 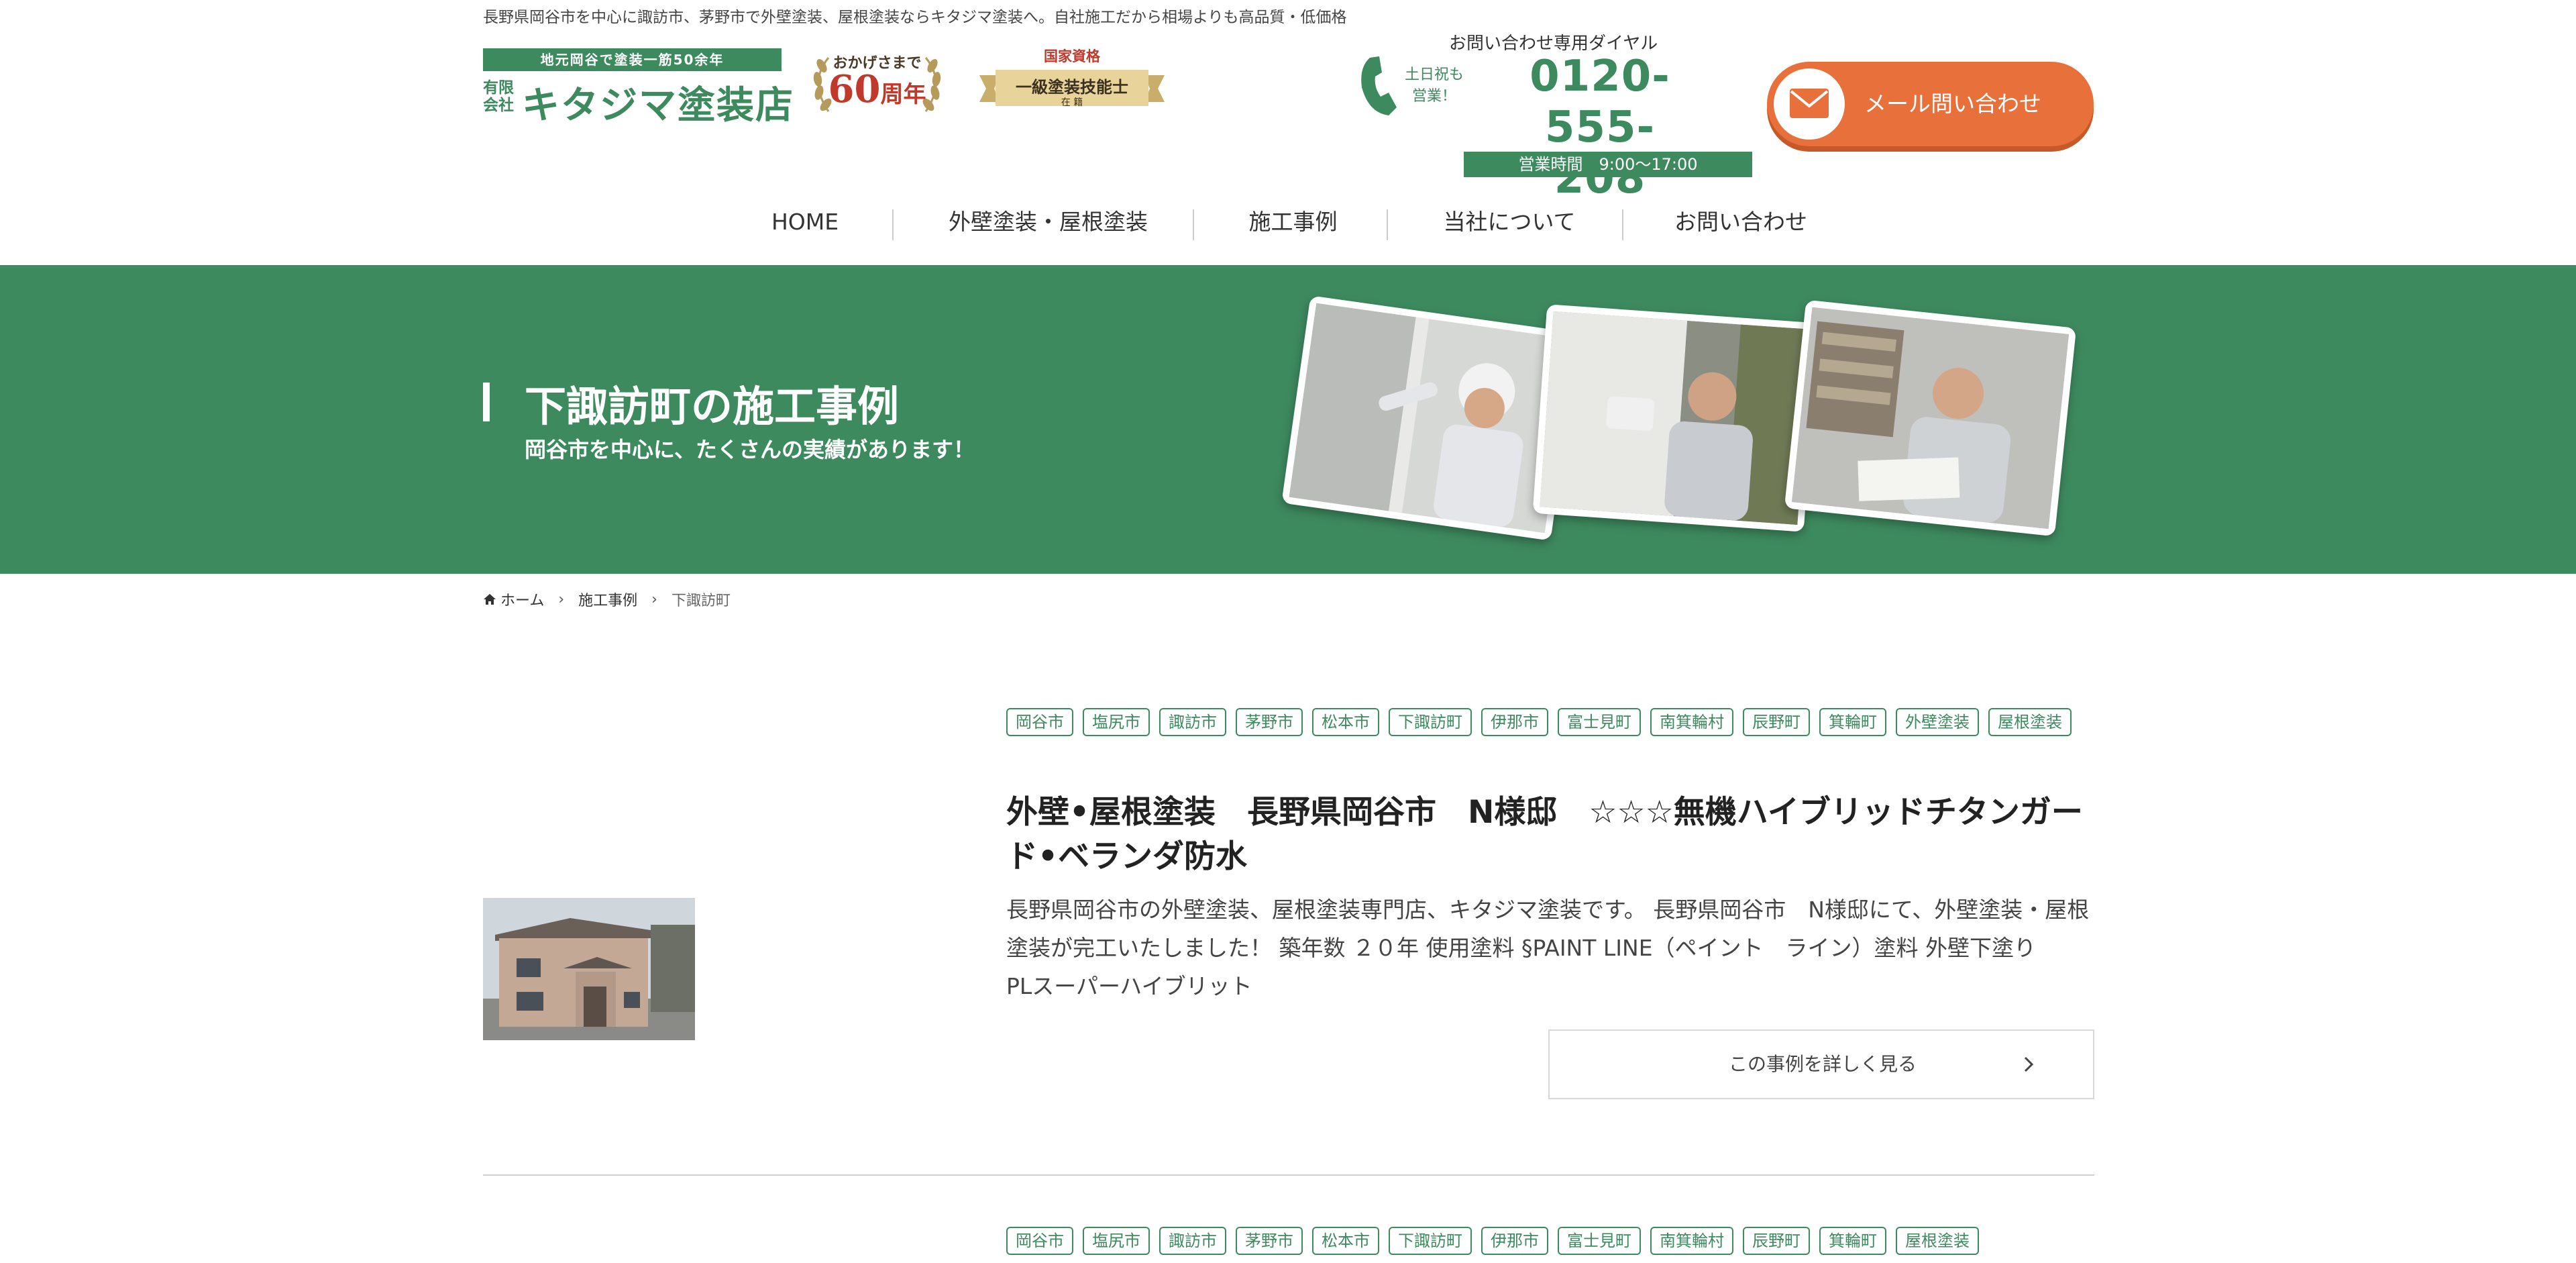 I want to click on breadcrumb-current: 下諏訪町, so click(x=701, y=601).